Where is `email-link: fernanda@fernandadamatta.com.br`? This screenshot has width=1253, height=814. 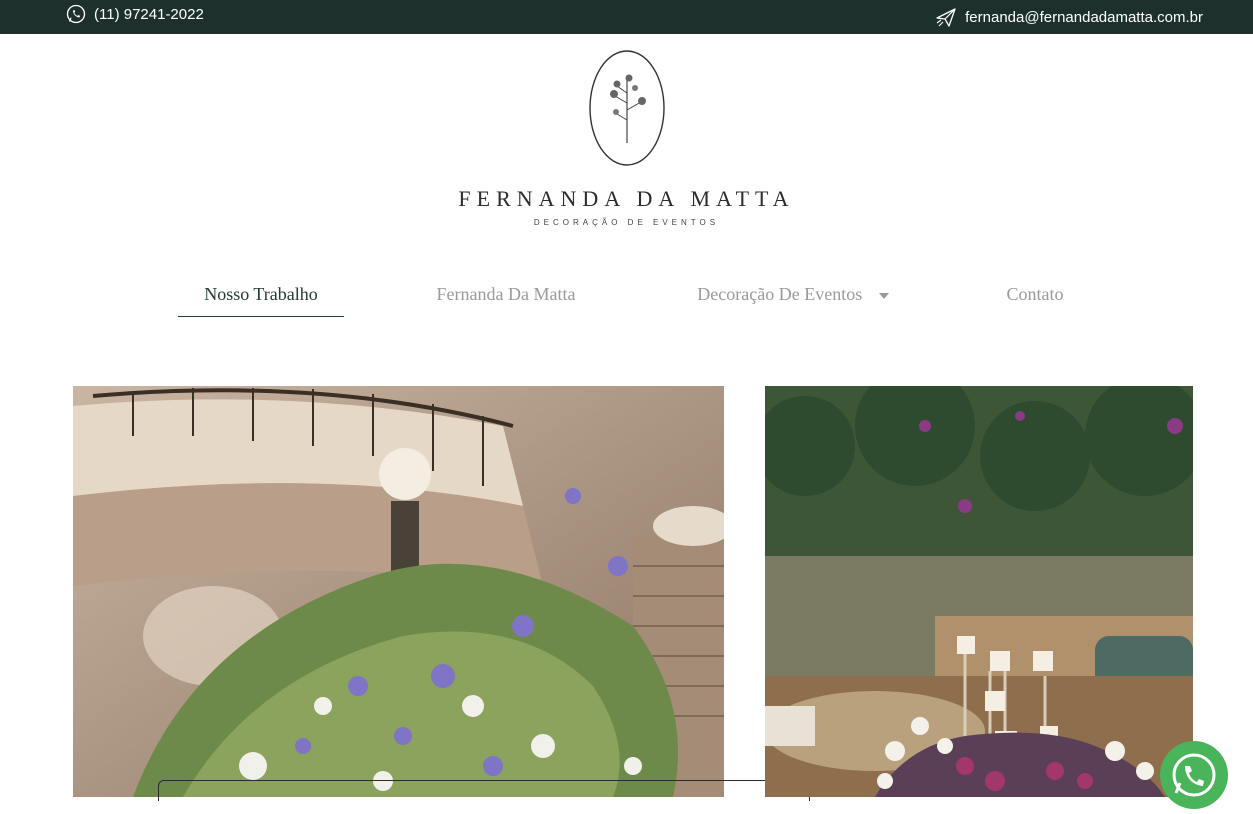 email-link: fernanda@fernandadamatta.com.br is located at coordinates (1069, 17).